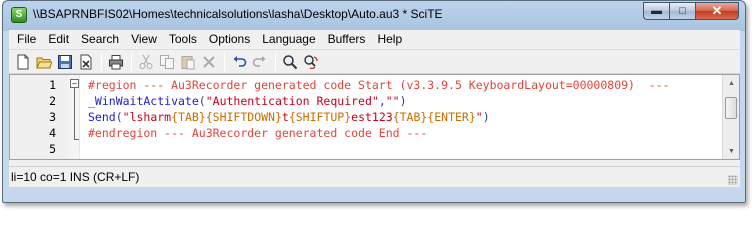 The height and width of the screenshot is (240, 752). I want to click on line-number: 4, so click(52, 133).